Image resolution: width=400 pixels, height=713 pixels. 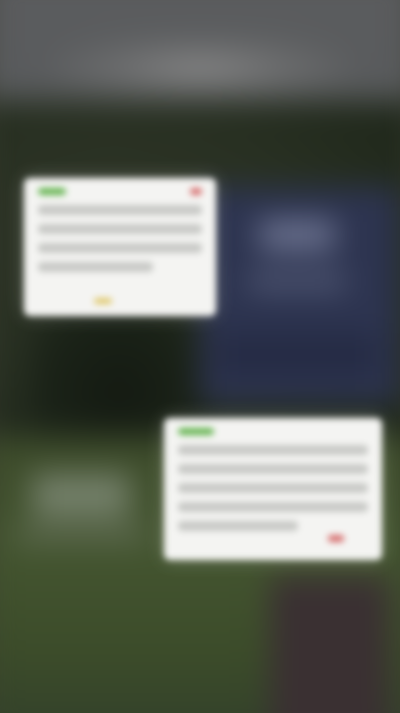 I want to click on background-sign, so click(x=81, y=495).